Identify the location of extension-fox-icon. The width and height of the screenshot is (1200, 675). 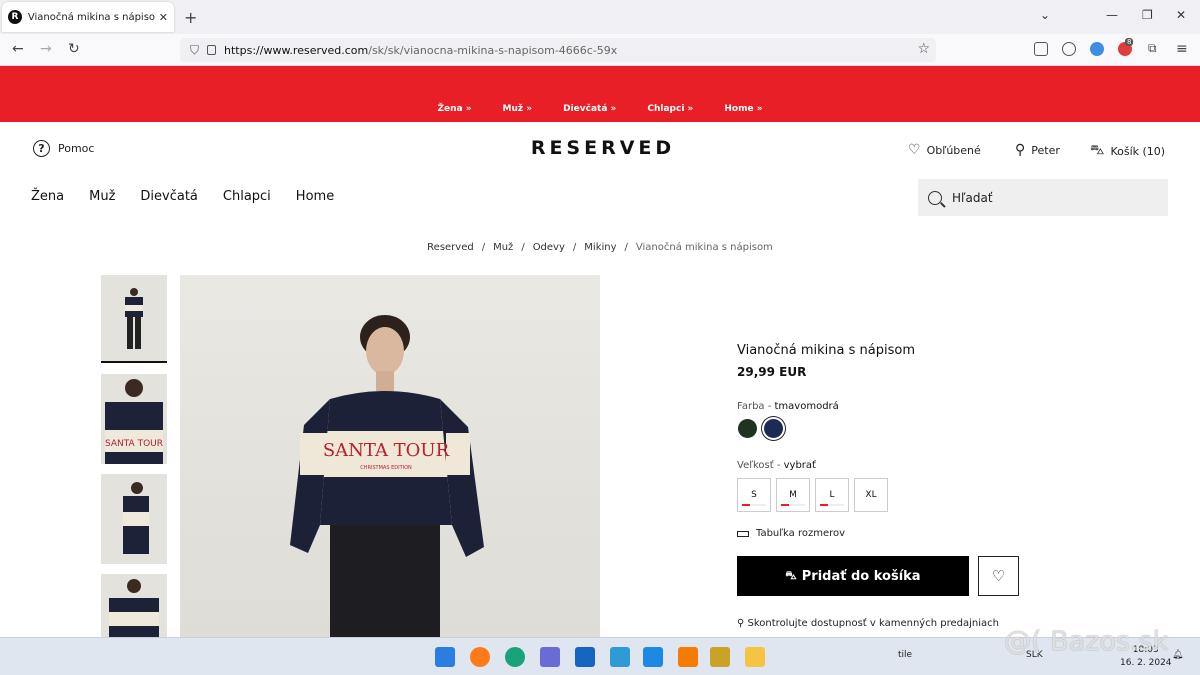
(1097, 49).